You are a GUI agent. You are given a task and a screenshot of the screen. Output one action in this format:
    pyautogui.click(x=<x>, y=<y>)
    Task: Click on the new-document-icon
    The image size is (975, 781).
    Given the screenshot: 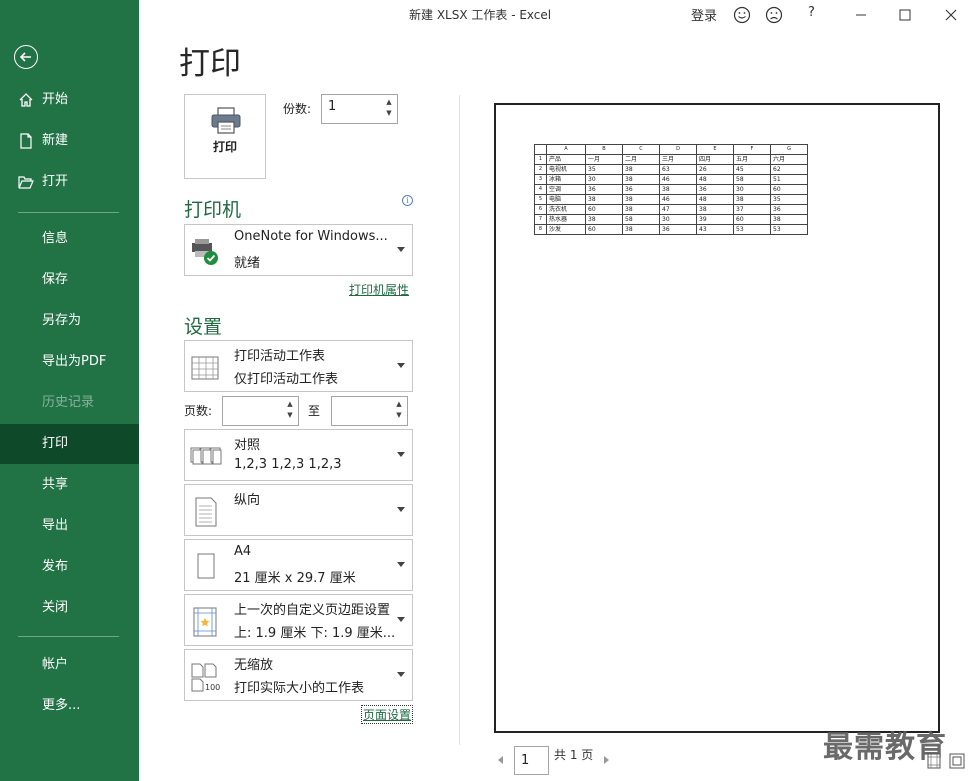 What is the action you would take?
    pyautogui.click(x=26, y=141)
    